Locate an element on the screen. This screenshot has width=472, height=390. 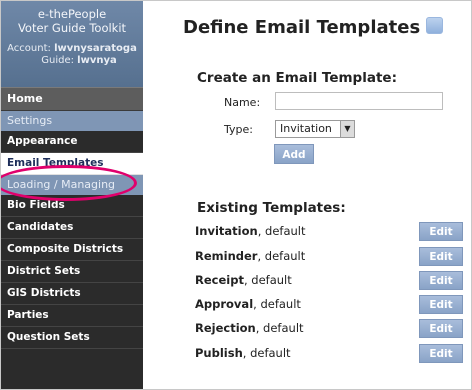
sidebar-item-home: Home is located at coordinates (72, 99).